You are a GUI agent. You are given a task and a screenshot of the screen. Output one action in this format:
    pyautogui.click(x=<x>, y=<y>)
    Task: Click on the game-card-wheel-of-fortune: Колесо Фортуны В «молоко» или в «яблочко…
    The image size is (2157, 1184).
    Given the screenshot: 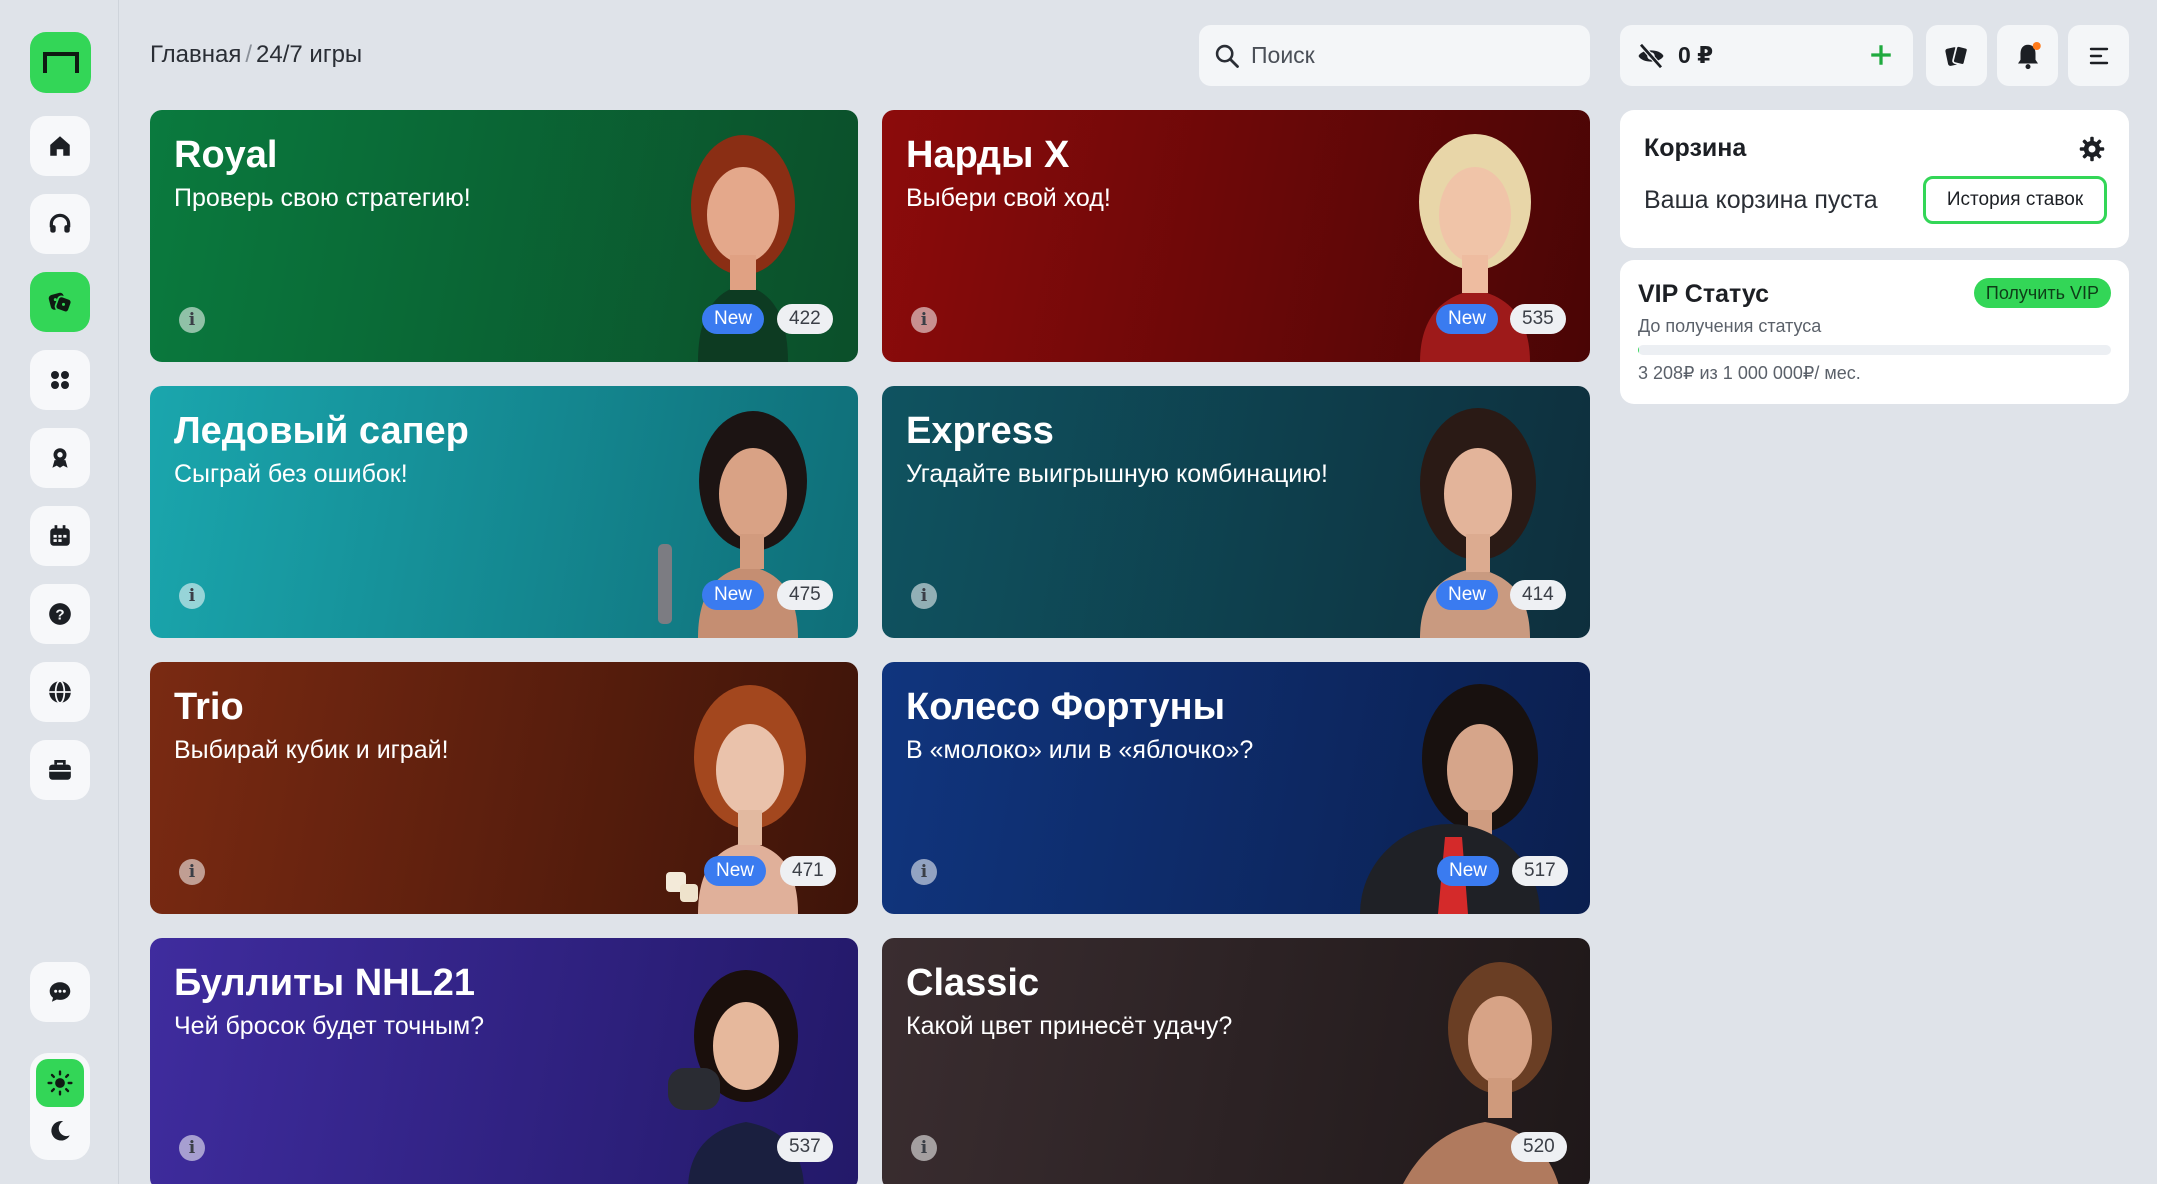 What is the action you would take?
    pyautogui.click(x=1236, y=788)
    